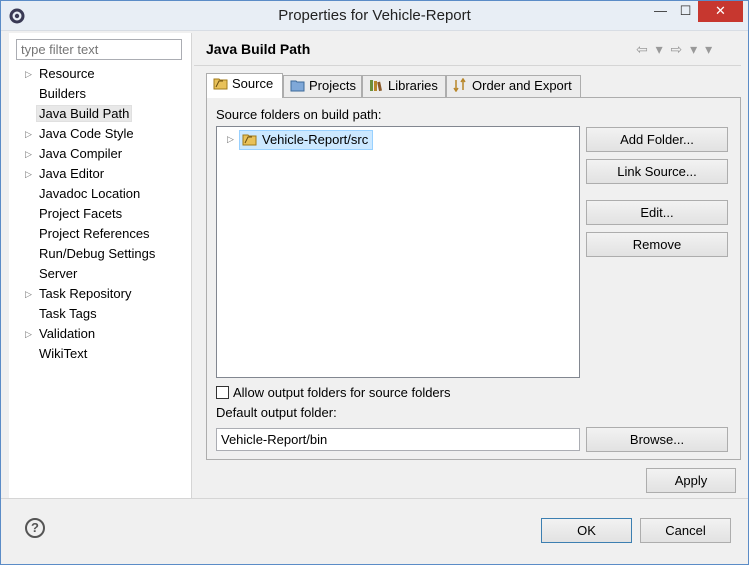  What do you see at coordinates (657, 244) in the screenshot?
I see `remove-button: Remove` at bounding box center [657, 244].